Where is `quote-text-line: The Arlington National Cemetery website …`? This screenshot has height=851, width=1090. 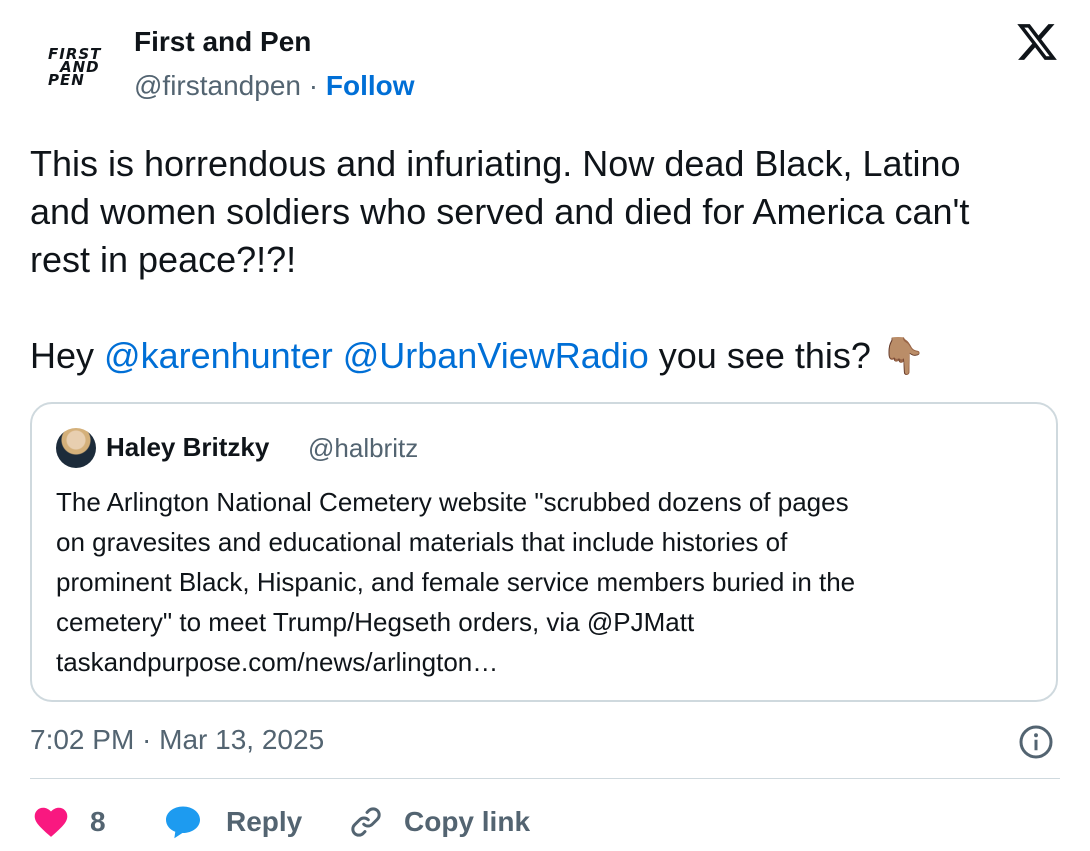
quote-text-line: The Arlington National Cemetery website … is located at coordinates (452, 502).